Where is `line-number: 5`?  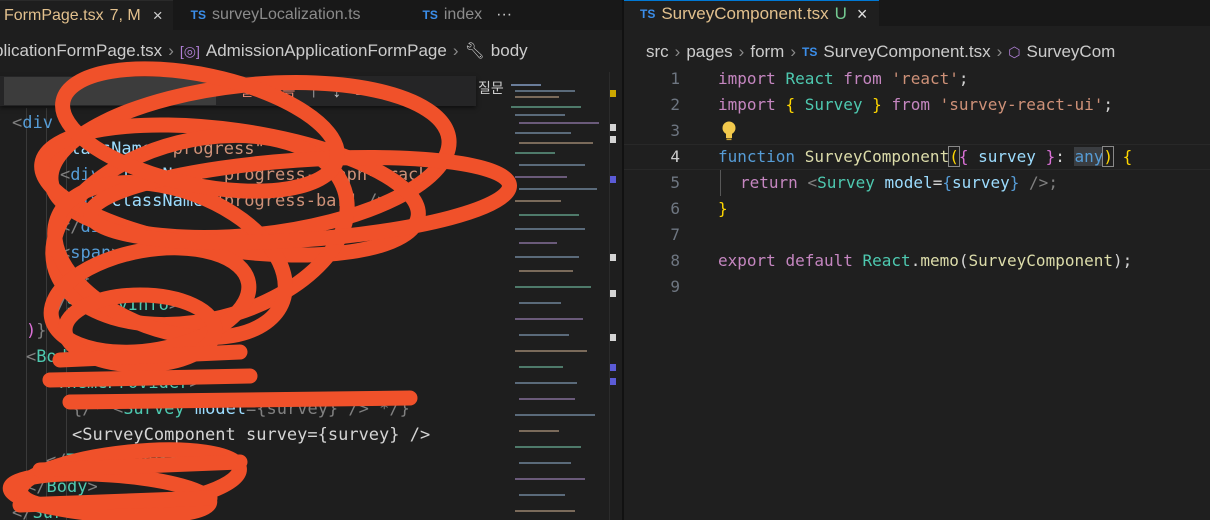 line-number: 5 is located at coordinates (675, 182).